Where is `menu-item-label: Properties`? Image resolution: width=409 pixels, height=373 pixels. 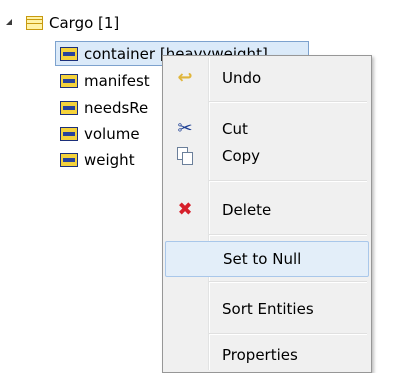
menu-item-label: Properties is located at coordinates (260, 355).